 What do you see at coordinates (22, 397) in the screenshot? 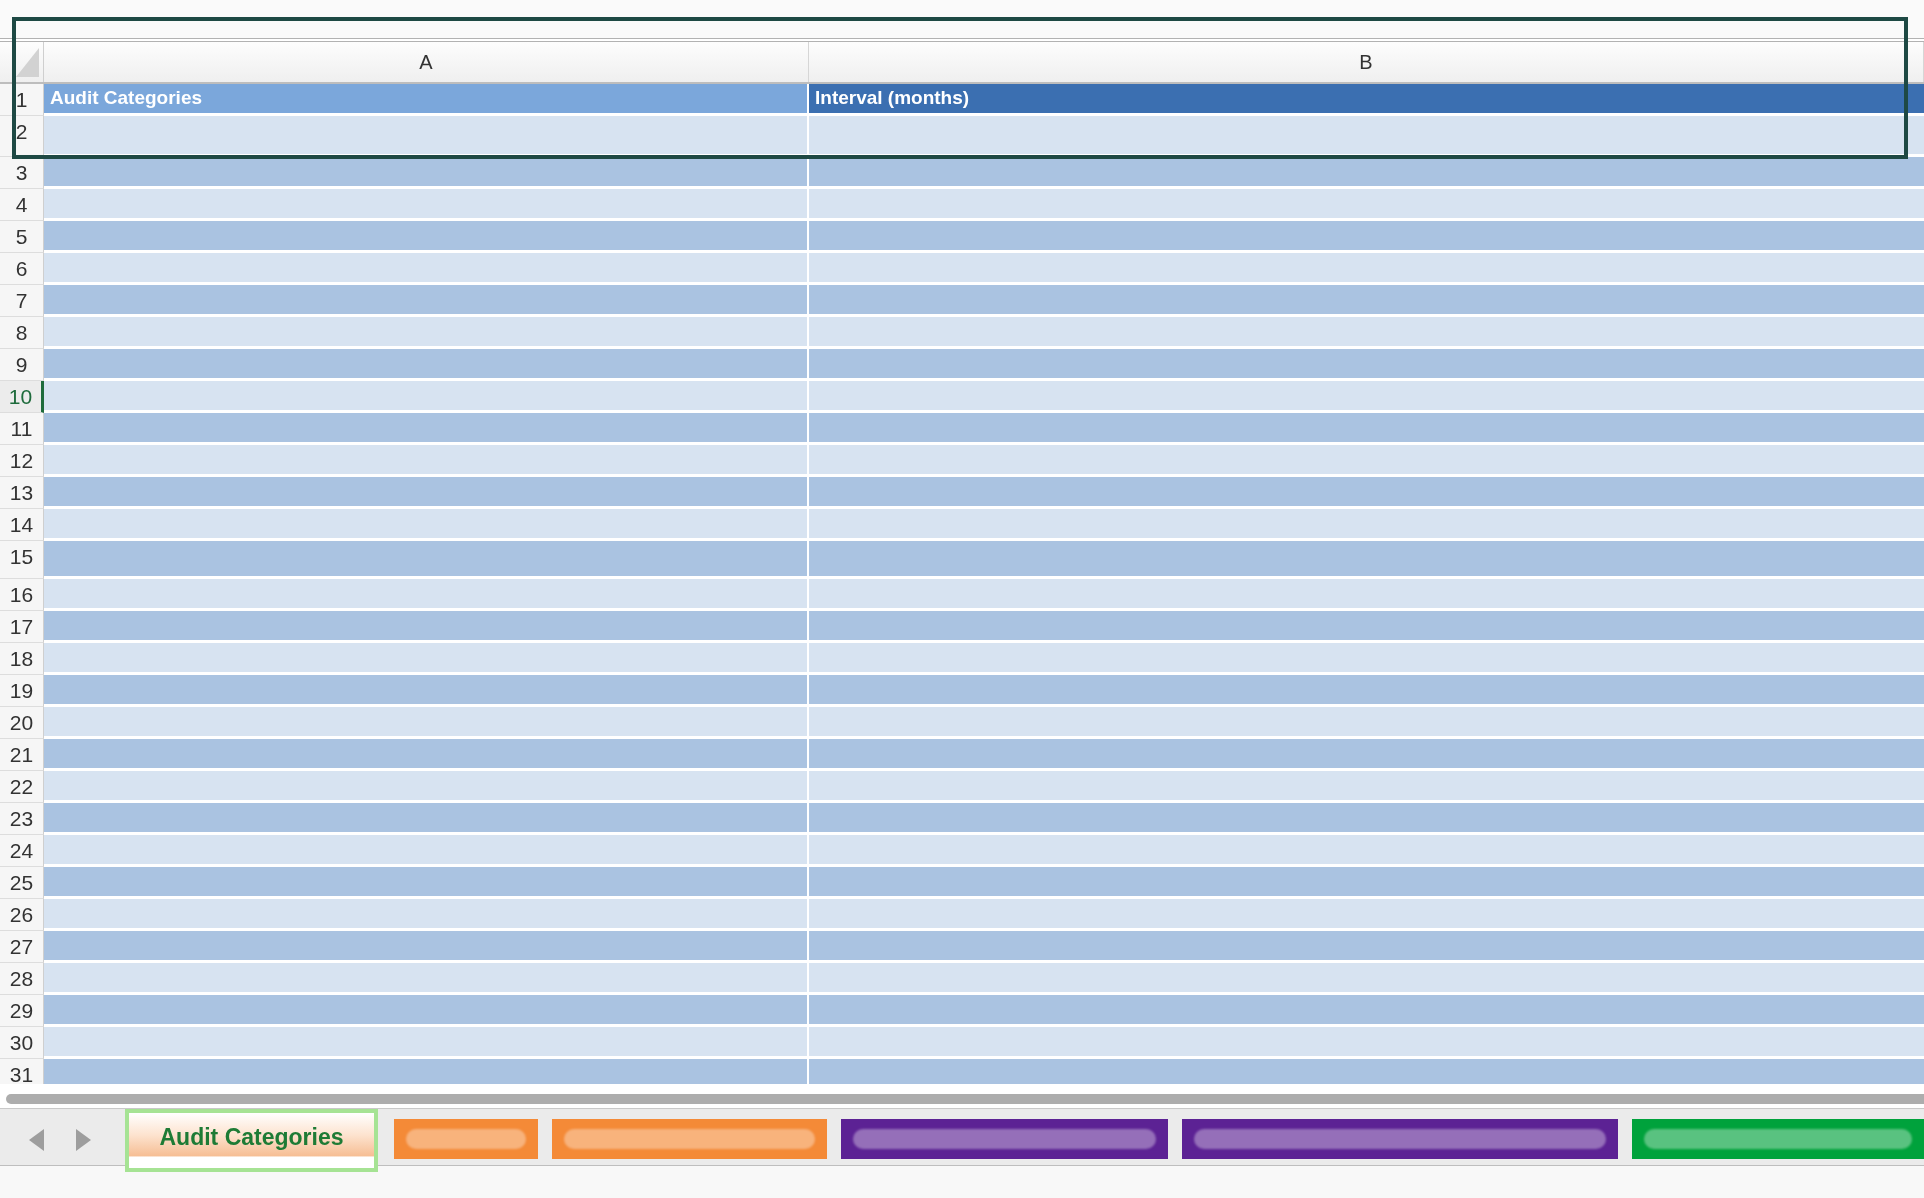
I see `row-number: 10` at bounding box center [22, 397].